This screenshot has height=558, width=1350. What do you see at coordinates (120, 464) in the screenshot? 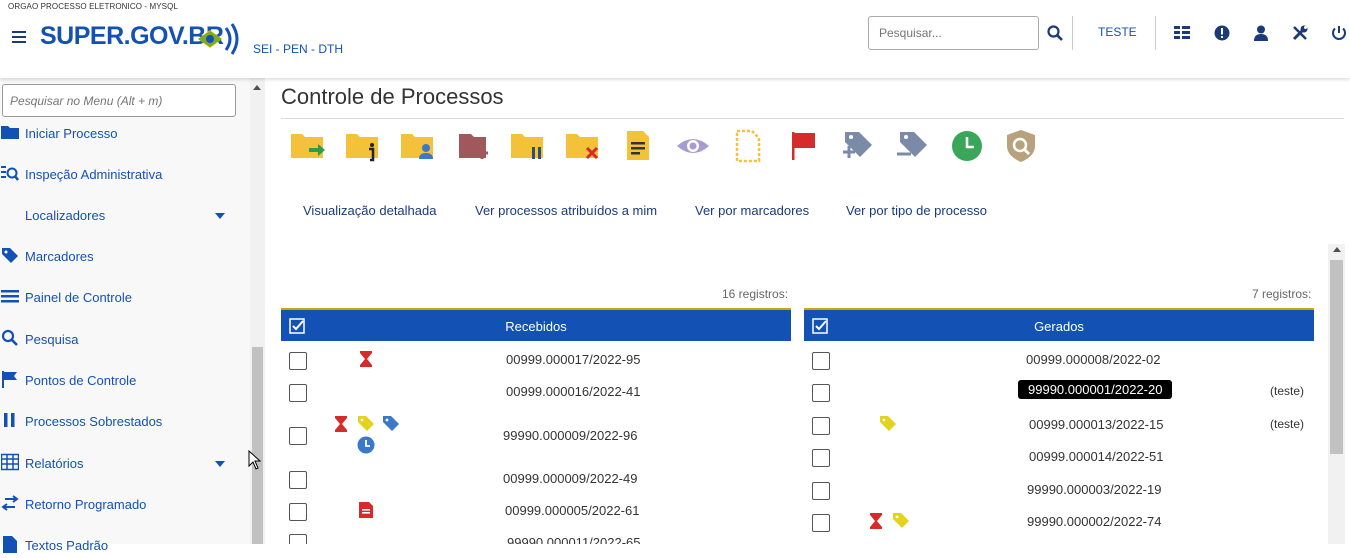
I see `sidebar-item-relatorios: Relatórios` at bounding box center [120, 464].